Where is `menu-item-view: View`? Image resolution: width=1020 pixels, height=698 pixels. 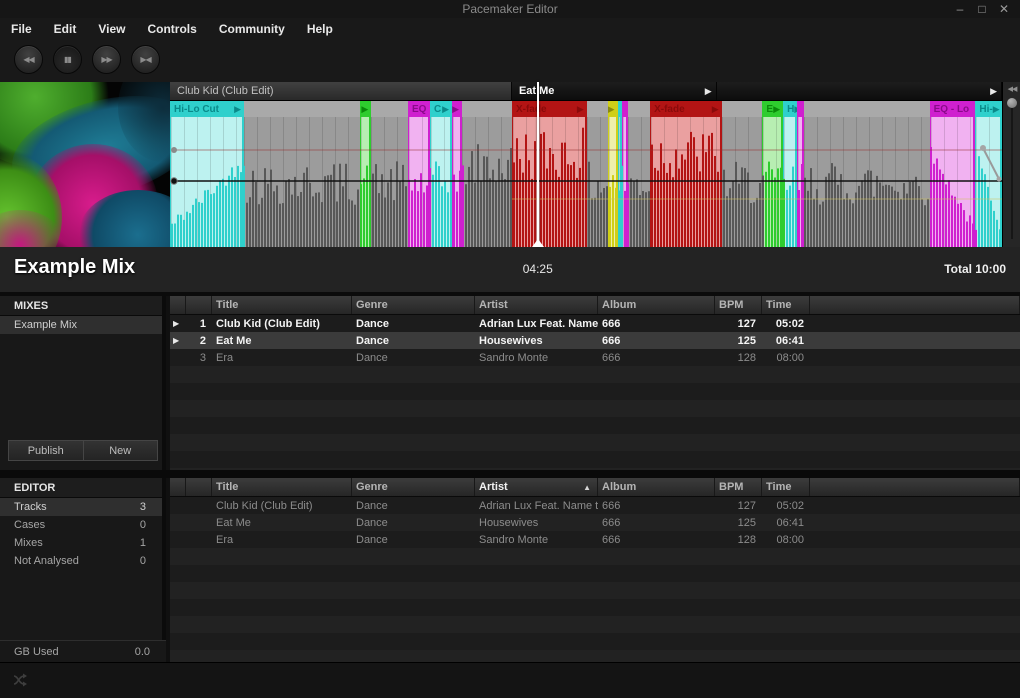 menu-item-view: View is located at coordinates (111, 29).